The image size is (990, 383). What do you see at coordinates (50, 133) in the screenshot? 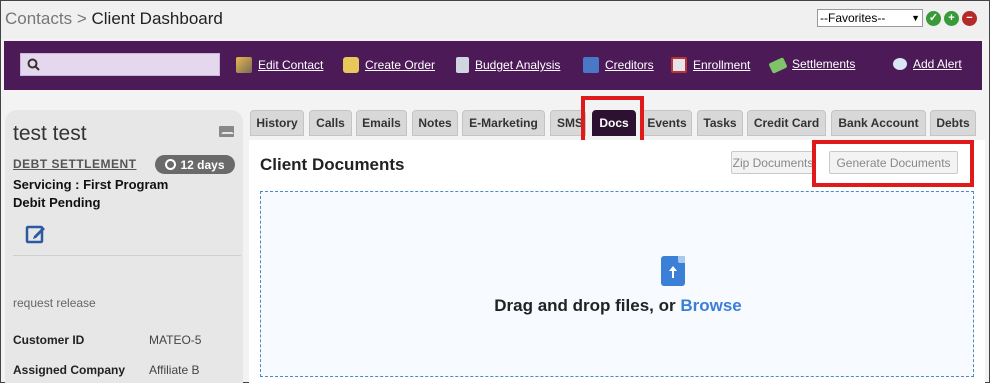
I see `client-name: test test` at bounding box center [50, 133].